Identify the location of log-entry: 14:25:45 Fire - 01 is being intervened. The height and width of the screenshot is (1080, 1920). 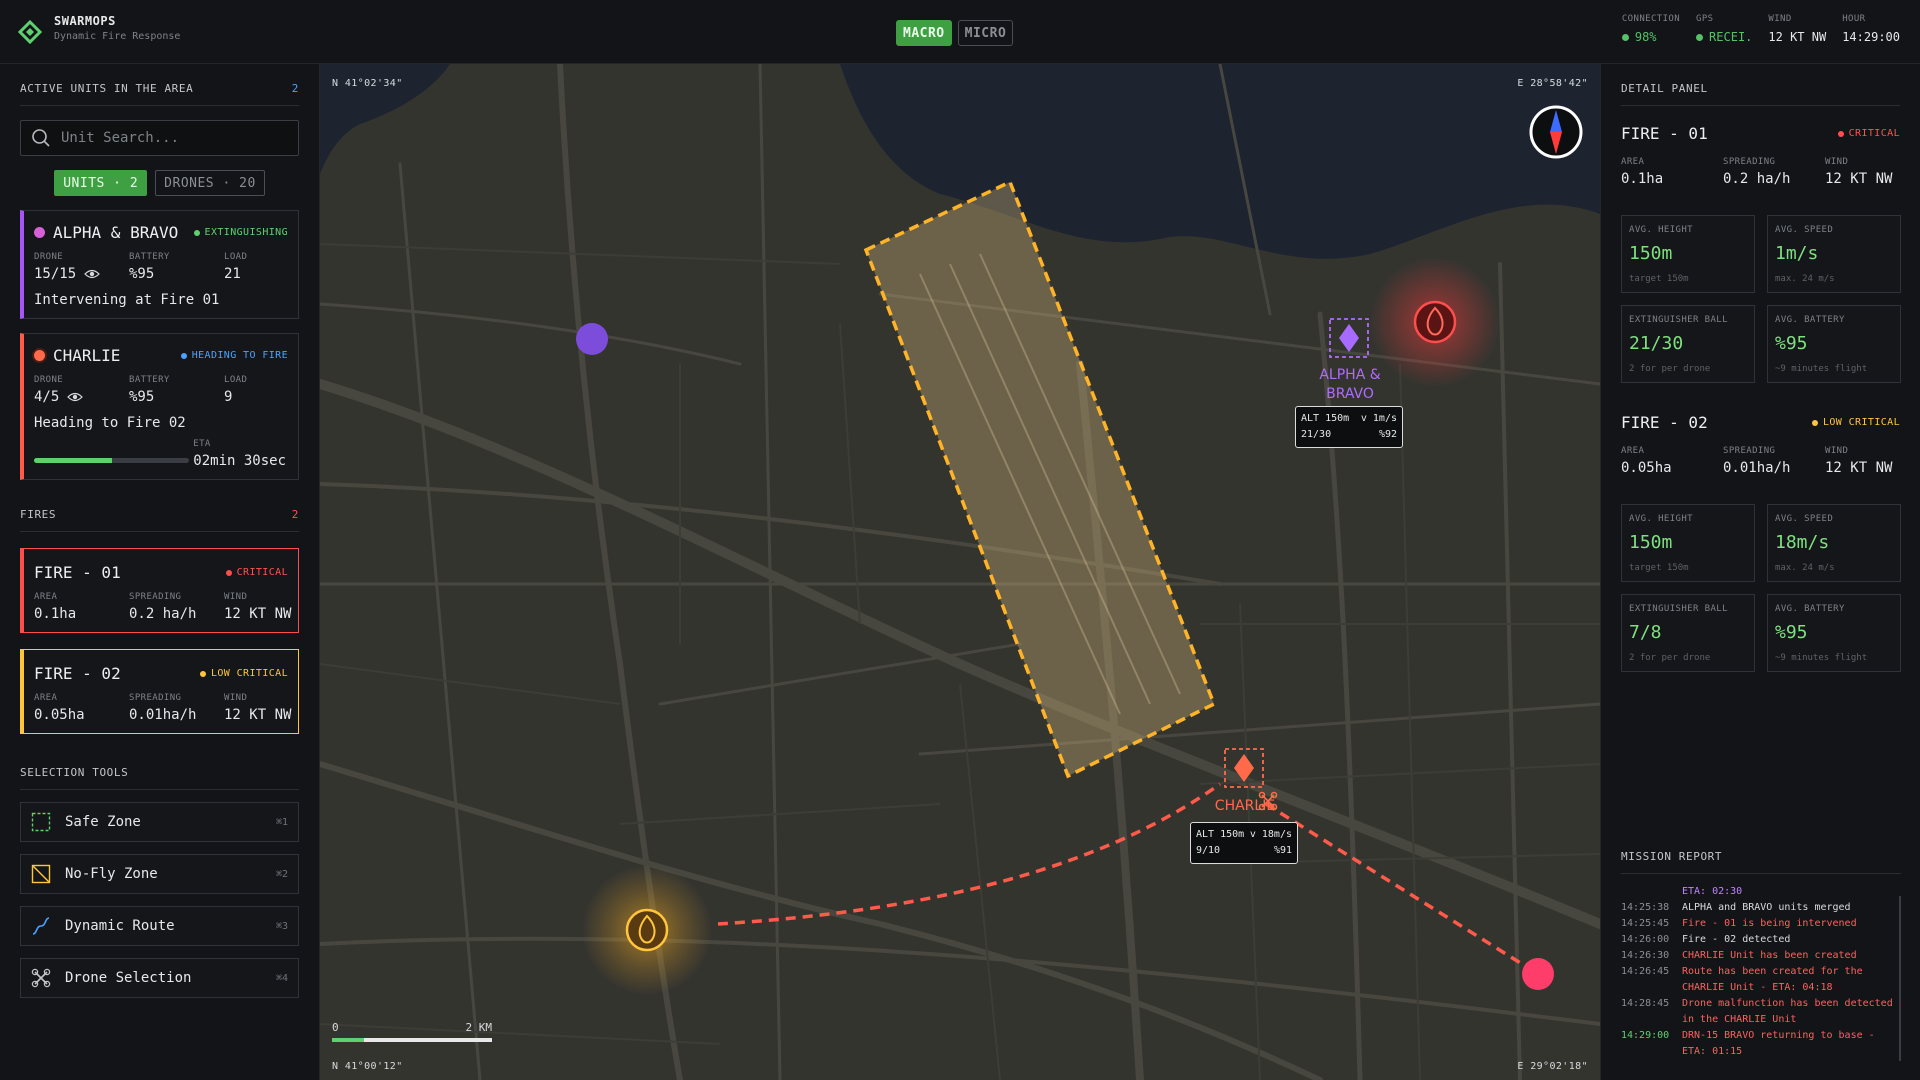
(1761, 924).